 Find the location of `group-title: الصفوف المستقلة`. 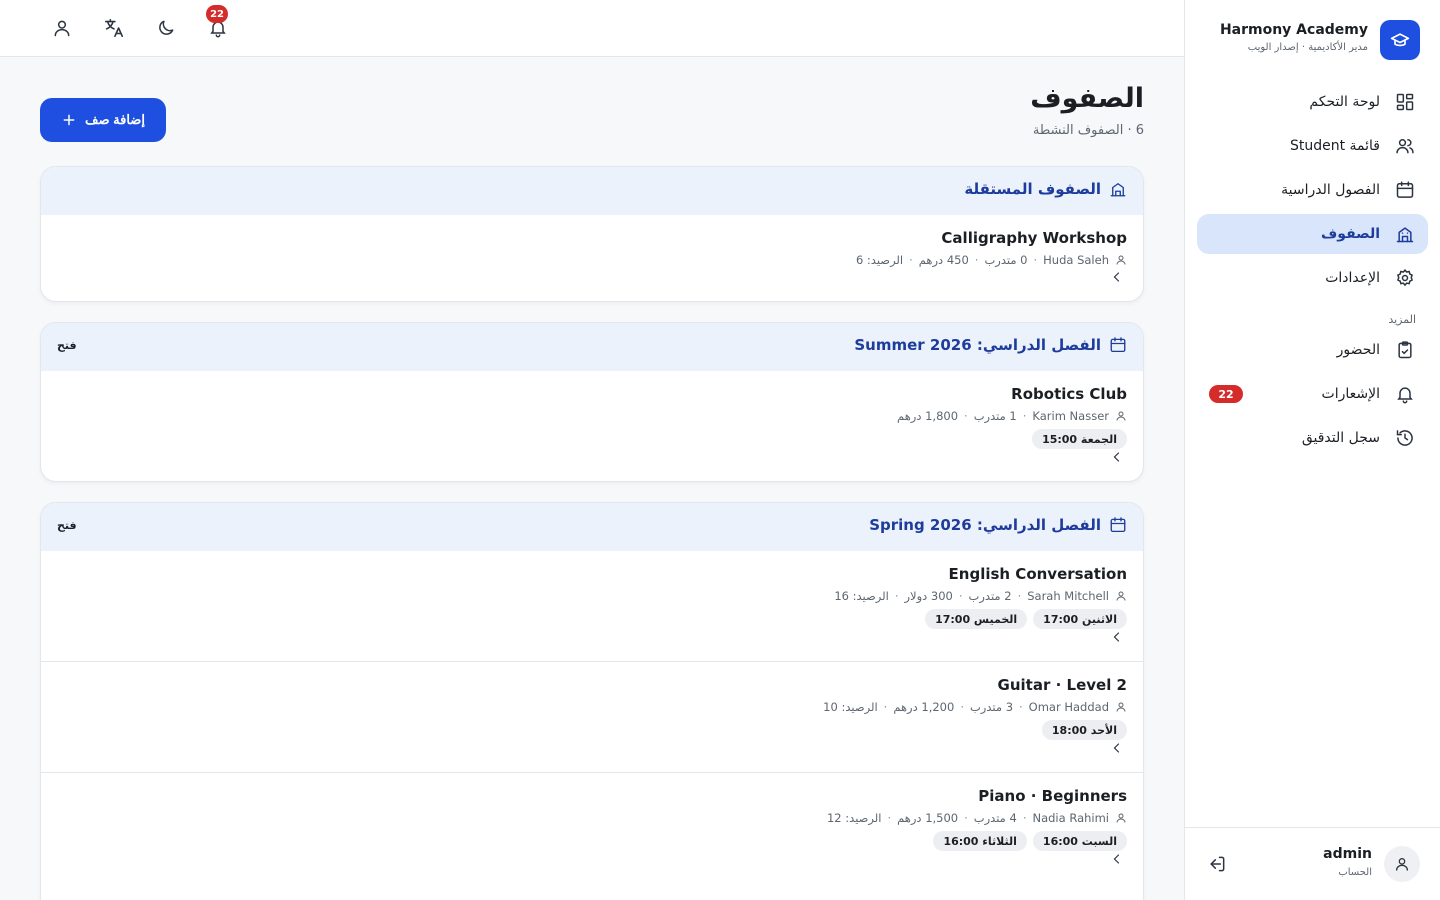

group-title: الصفوف المستقلة is located at coordinates (1045, 189).